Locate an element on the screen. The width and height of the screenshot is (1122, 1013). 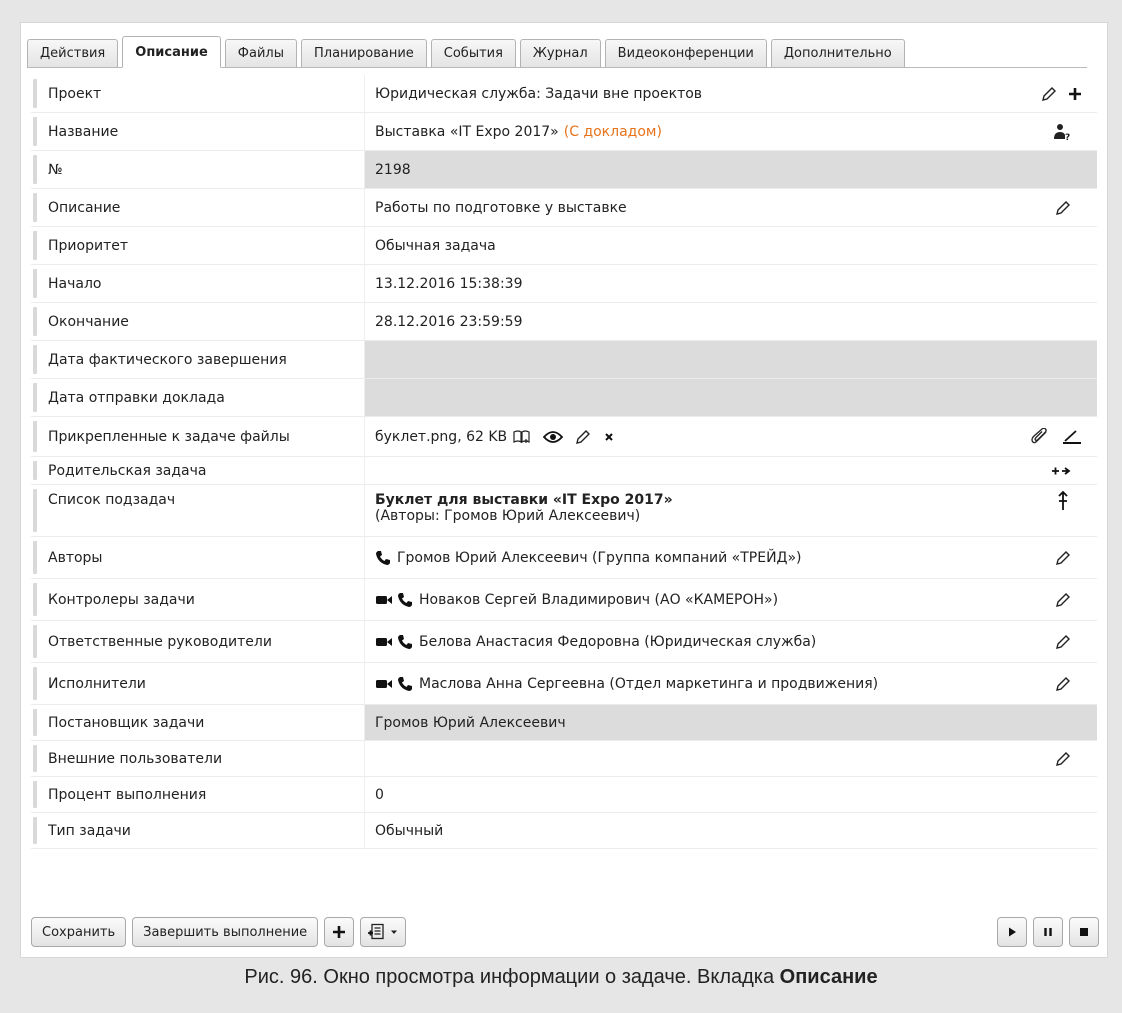
table-row-parent: Родительская задача is located at coordinates (564, 471).